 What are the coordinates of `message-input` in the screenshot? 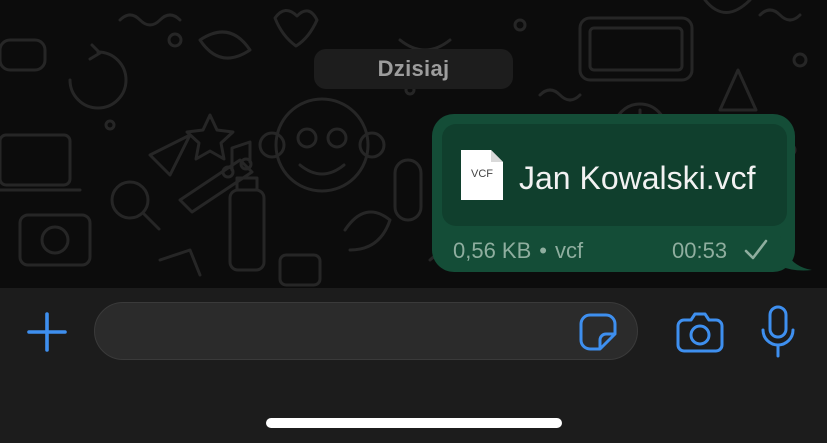 It's located at (366, 331).